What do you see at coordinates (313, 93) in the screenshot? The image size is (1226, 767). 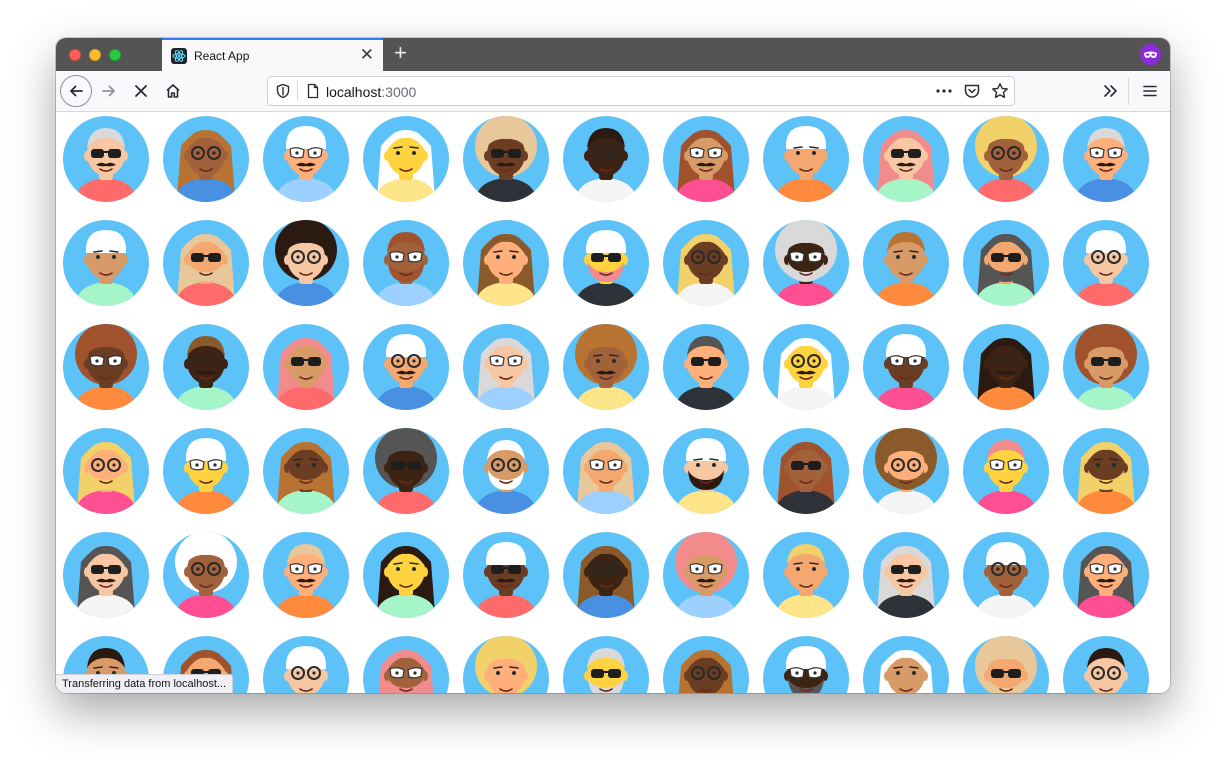 I see `page-icon` at bounding box center [313, 93].